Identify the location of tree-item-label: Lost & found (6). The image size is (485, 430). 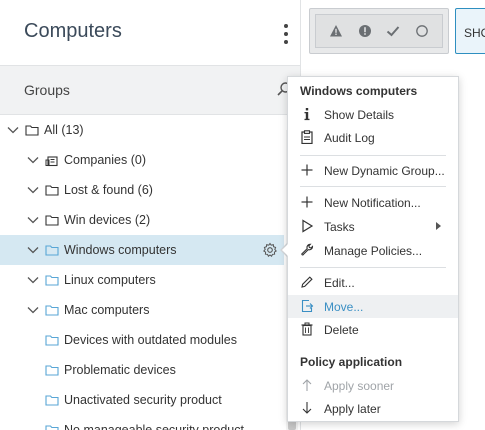
(108, 190).